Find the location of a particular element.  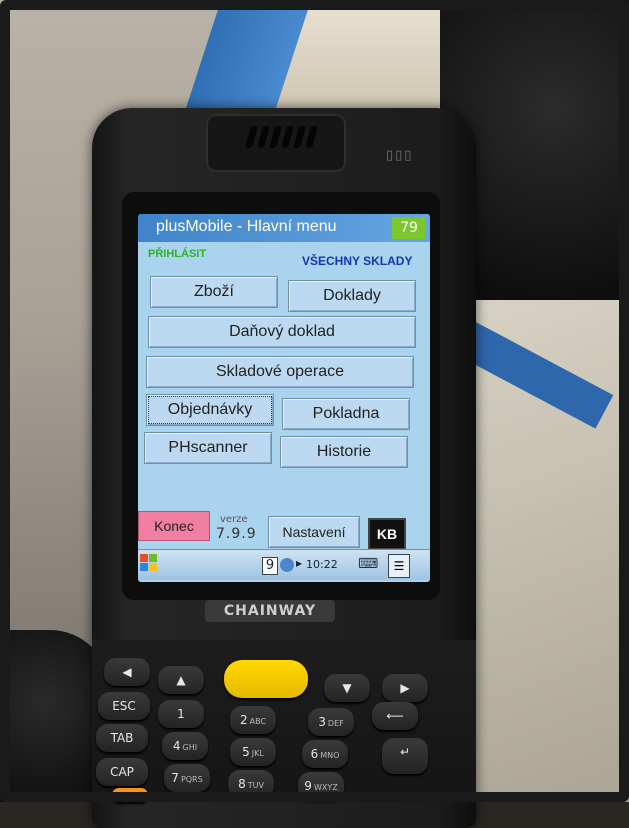

title-bar: plusMobile - Hlavní menu 79 is located at coordinates (284, 228).